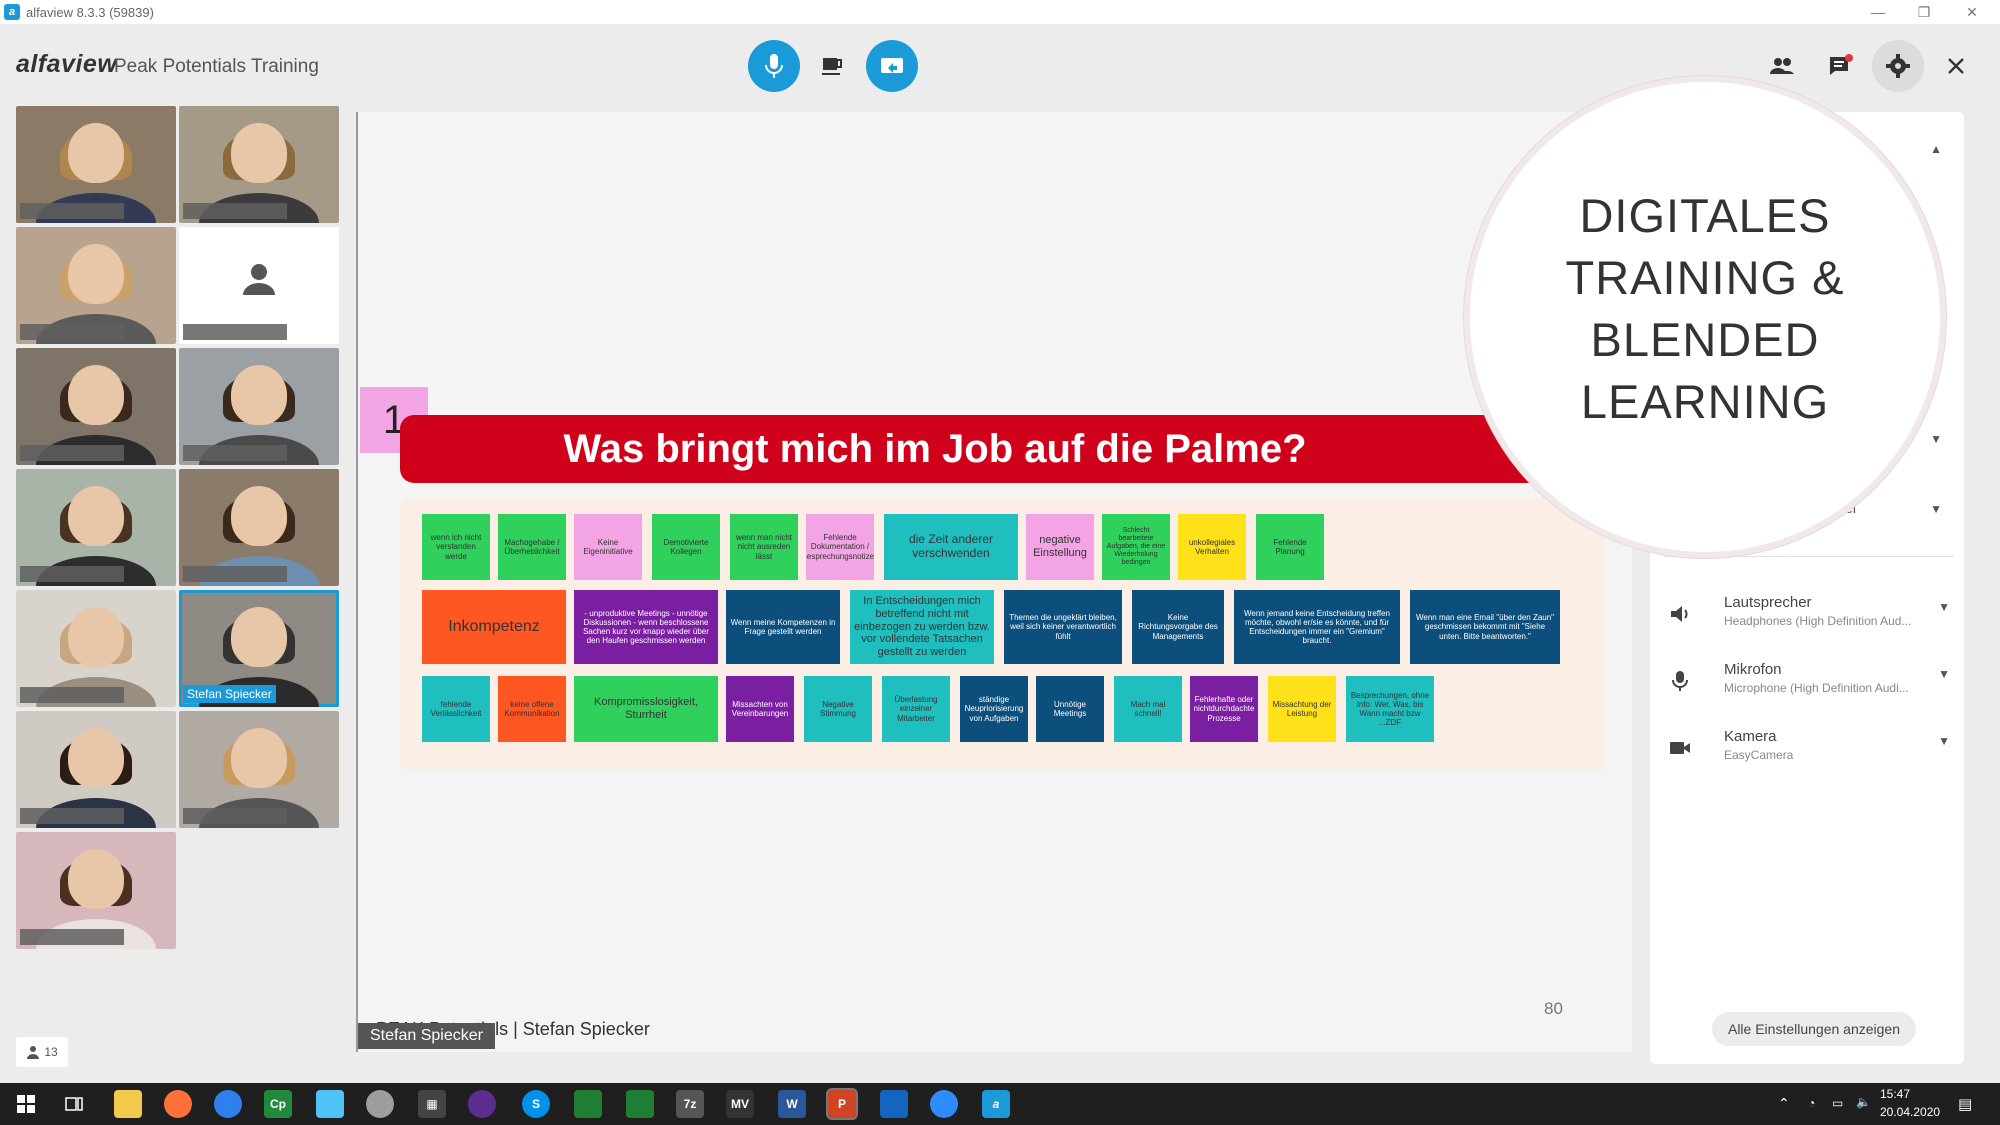  Describe the element at coordinates (1936, 149) in the screenshot. I see `chevron-up-icon: ▲` at that location.